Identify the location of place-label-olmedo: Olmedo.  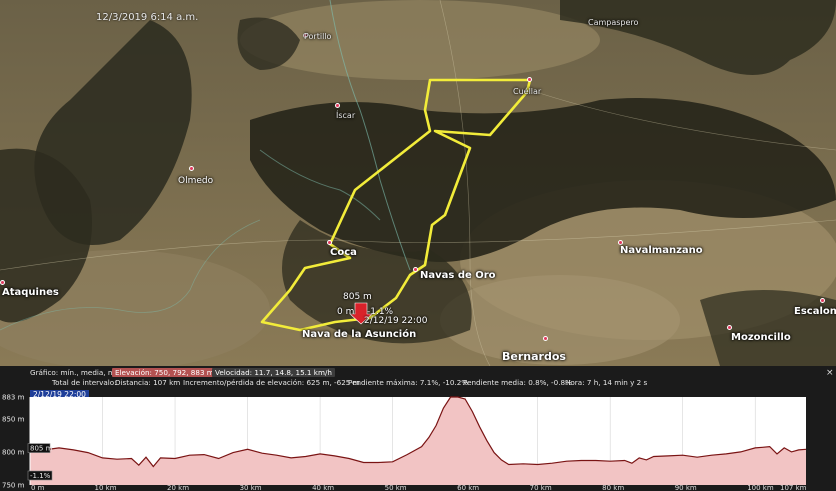
(195, 181).